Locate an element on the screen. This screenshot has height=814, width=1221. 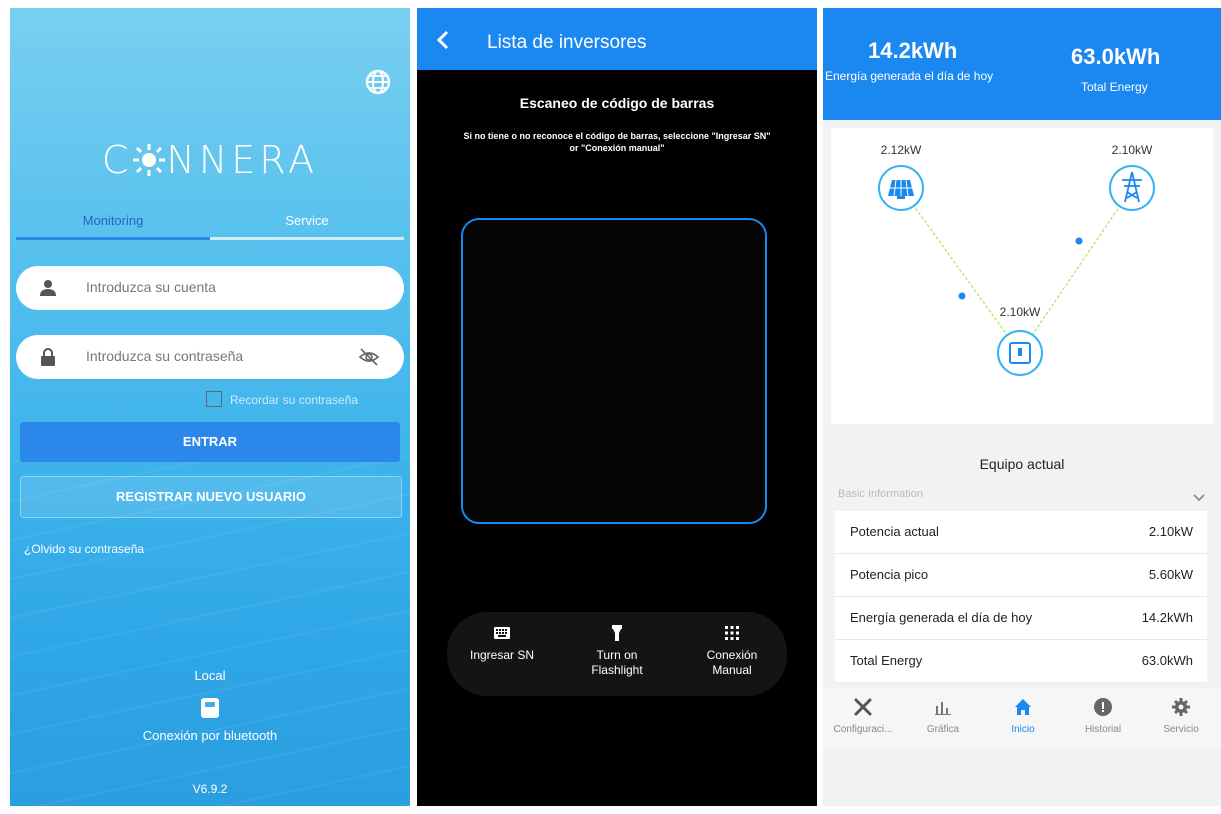
row-value: 63.0kWh is located at coordinates (1167, 660).